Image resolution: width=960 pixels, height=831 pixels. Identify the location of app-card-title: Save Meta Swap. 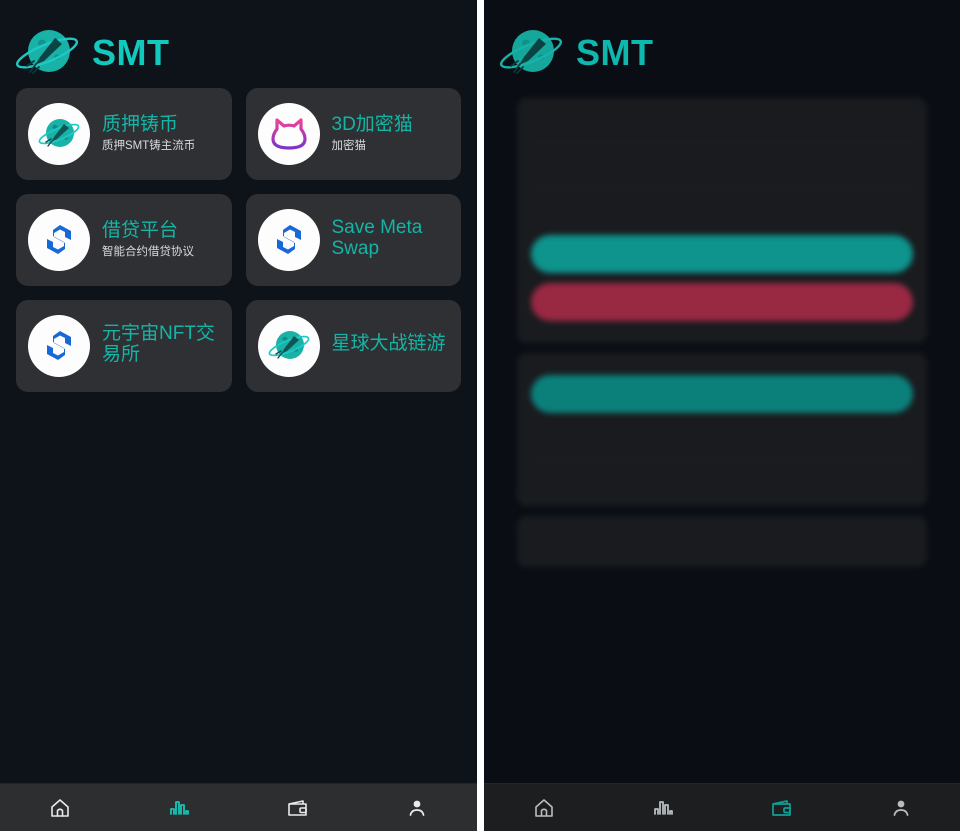
(377, 237).